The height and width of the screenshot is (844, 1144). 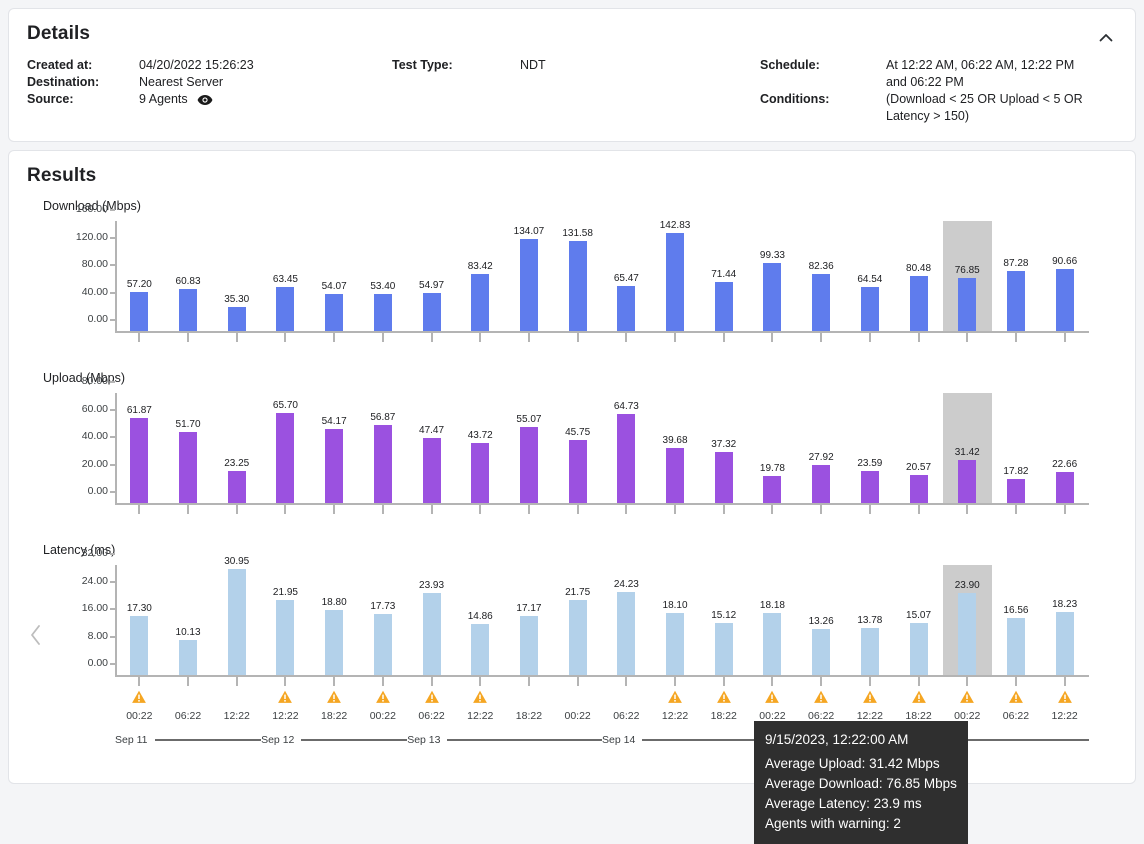 I want to click on bar-slot: 37.32, so click(x=723, y=448).